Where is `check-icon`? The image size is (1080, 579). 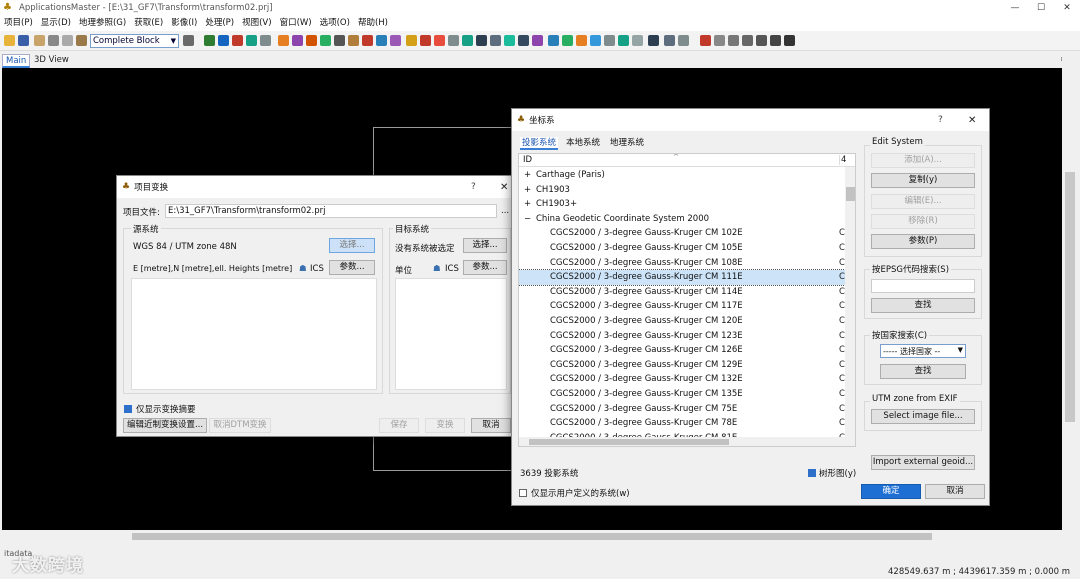 check-icon is located at coordinates (637, 40).